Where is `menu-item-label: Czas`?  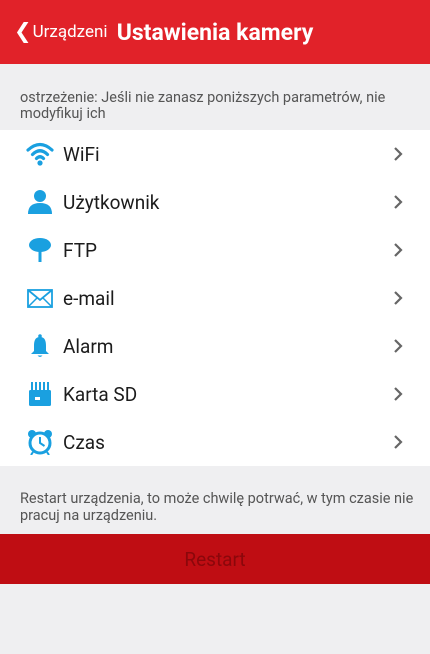 menu-item-label: Czas is located at coordinates (84, 442).